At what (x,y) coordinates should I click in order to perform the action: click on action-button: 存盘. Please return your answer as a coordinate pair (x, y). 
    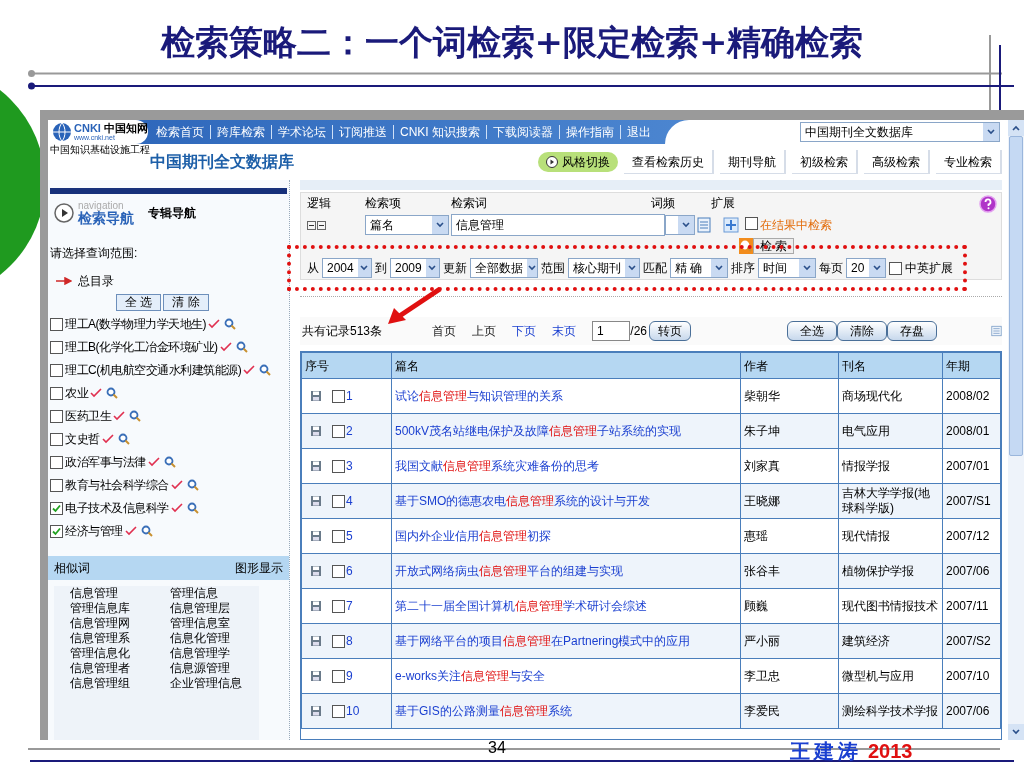
    Looking at the image, I should click on (912, 331).